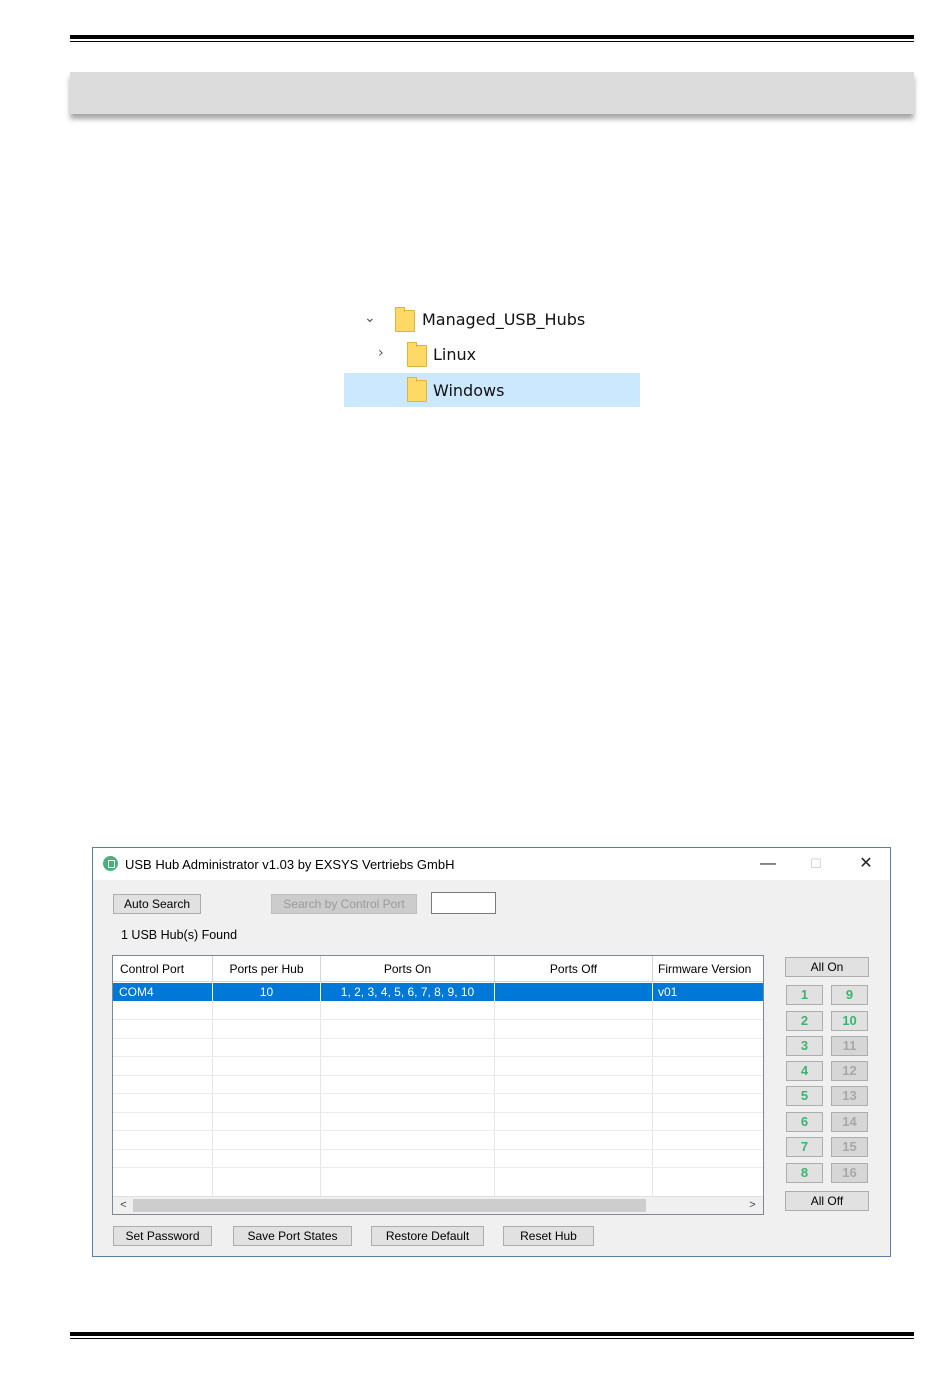  Describe the element at coordinates (849, 1071) in the screenshot. I see `port-12-button: 12` at that location.